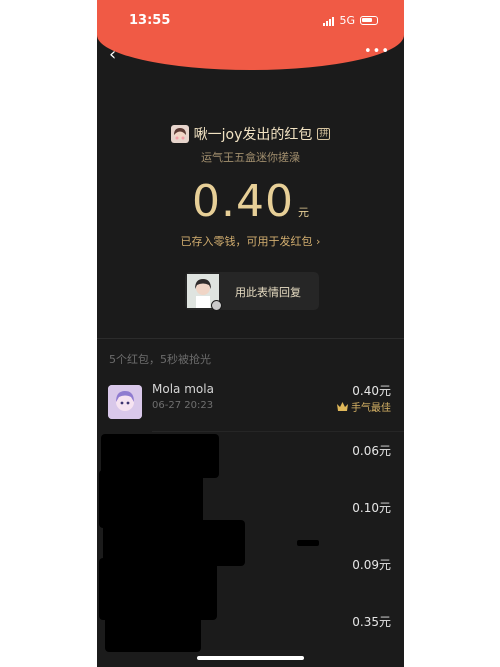  I want to click on reply-label: 用此表情回复, so click(268, 292).